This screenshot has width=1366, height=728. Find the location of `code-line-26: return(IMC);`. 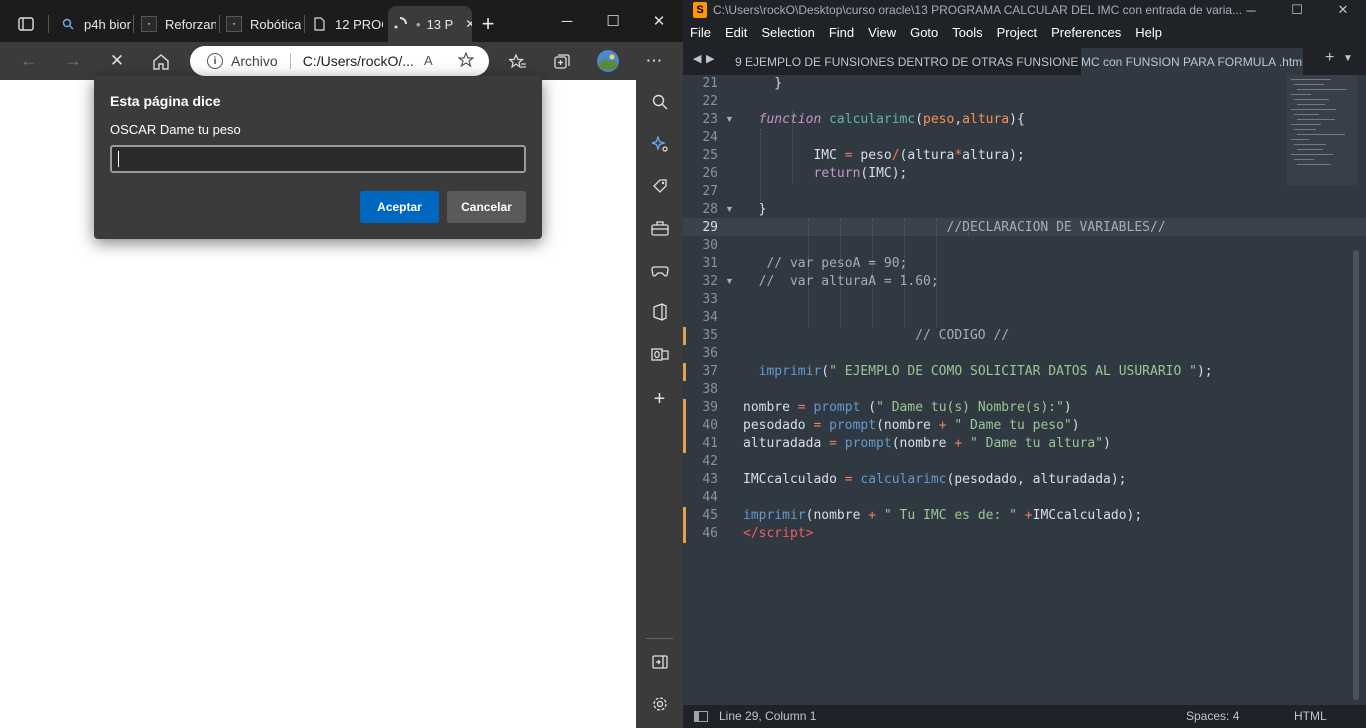

code-line-26: return(IMC); is located at coordinates (860, 173).